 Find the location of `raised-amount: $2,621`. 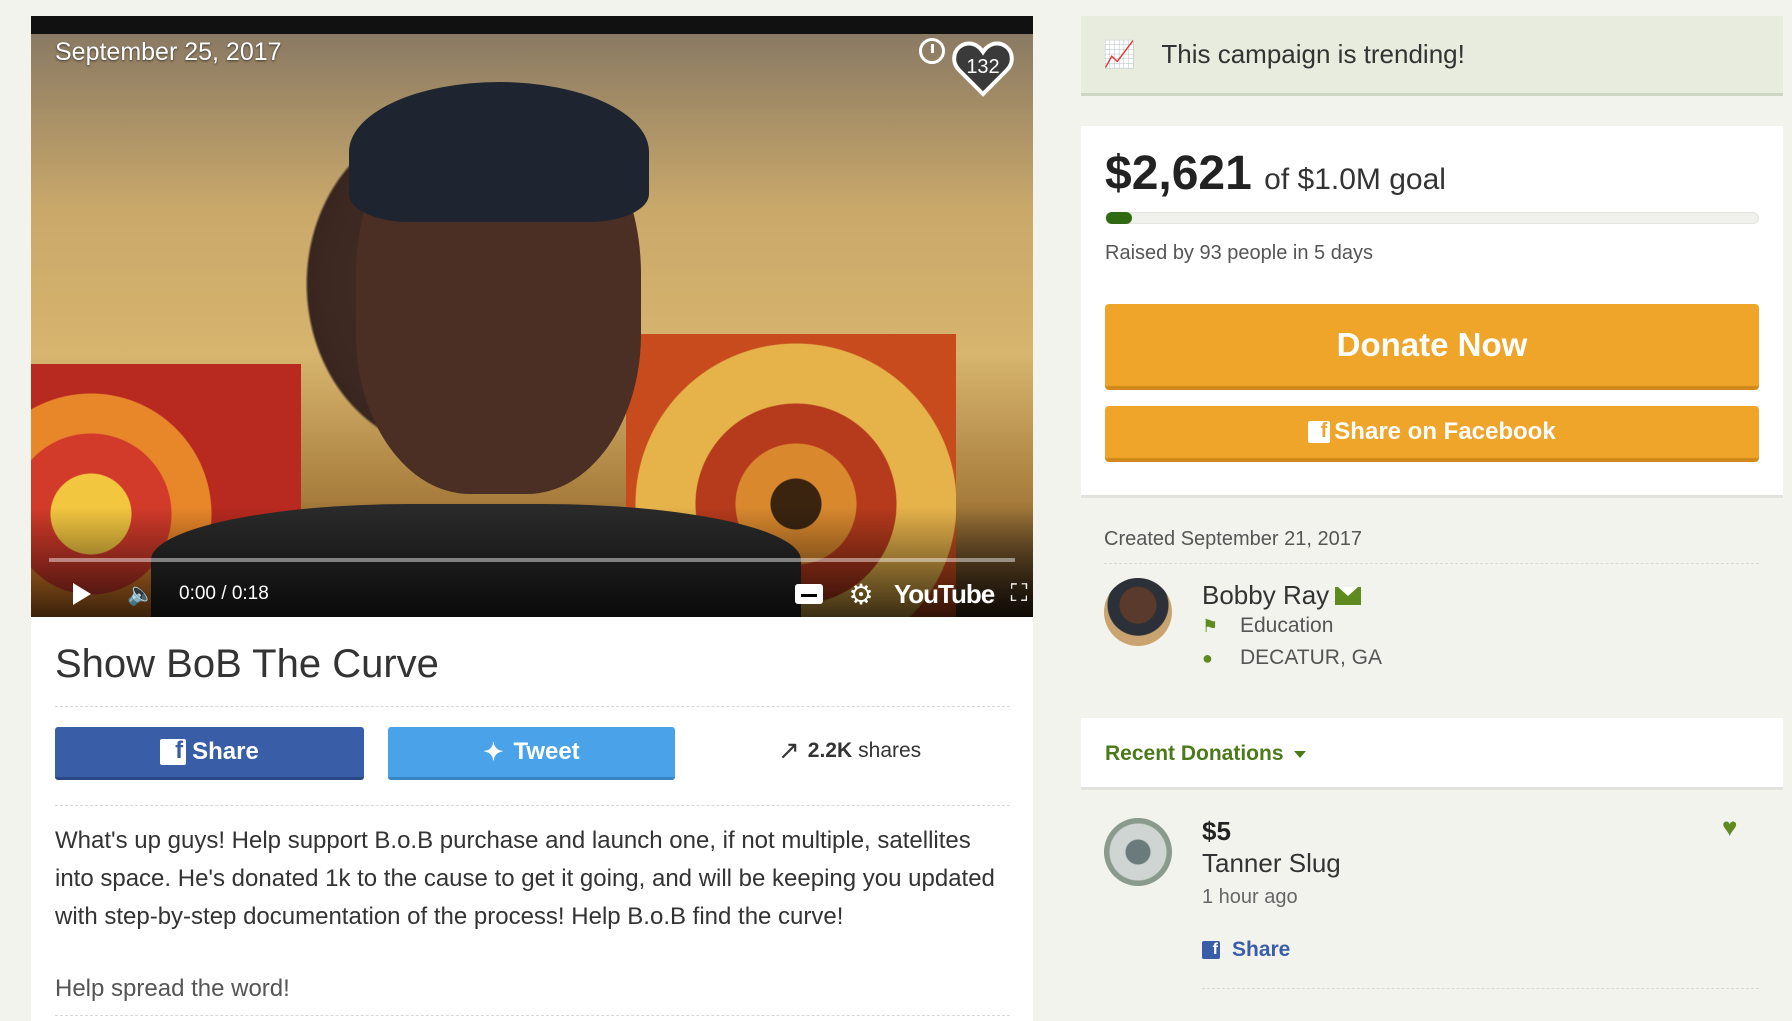

raised-amount: $2,621 is located at coordinates (1178, 173).